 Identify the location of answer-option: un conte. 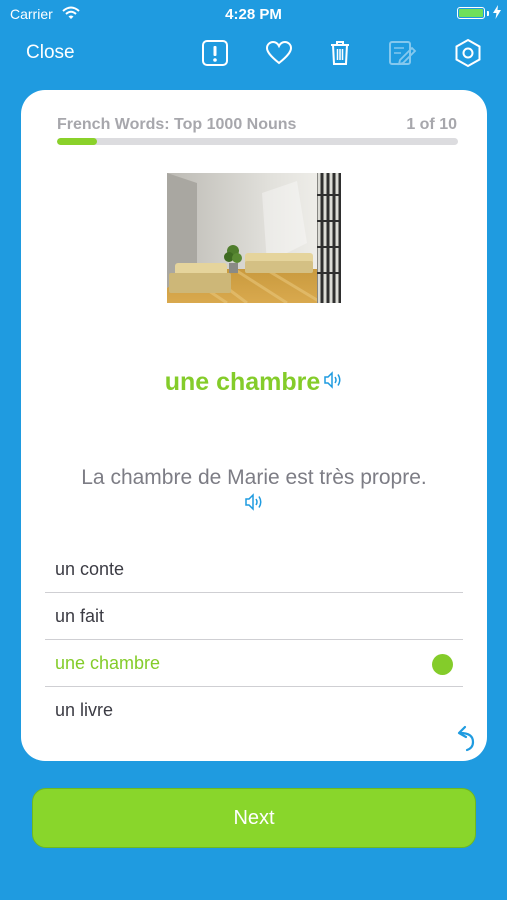
(254, 569).